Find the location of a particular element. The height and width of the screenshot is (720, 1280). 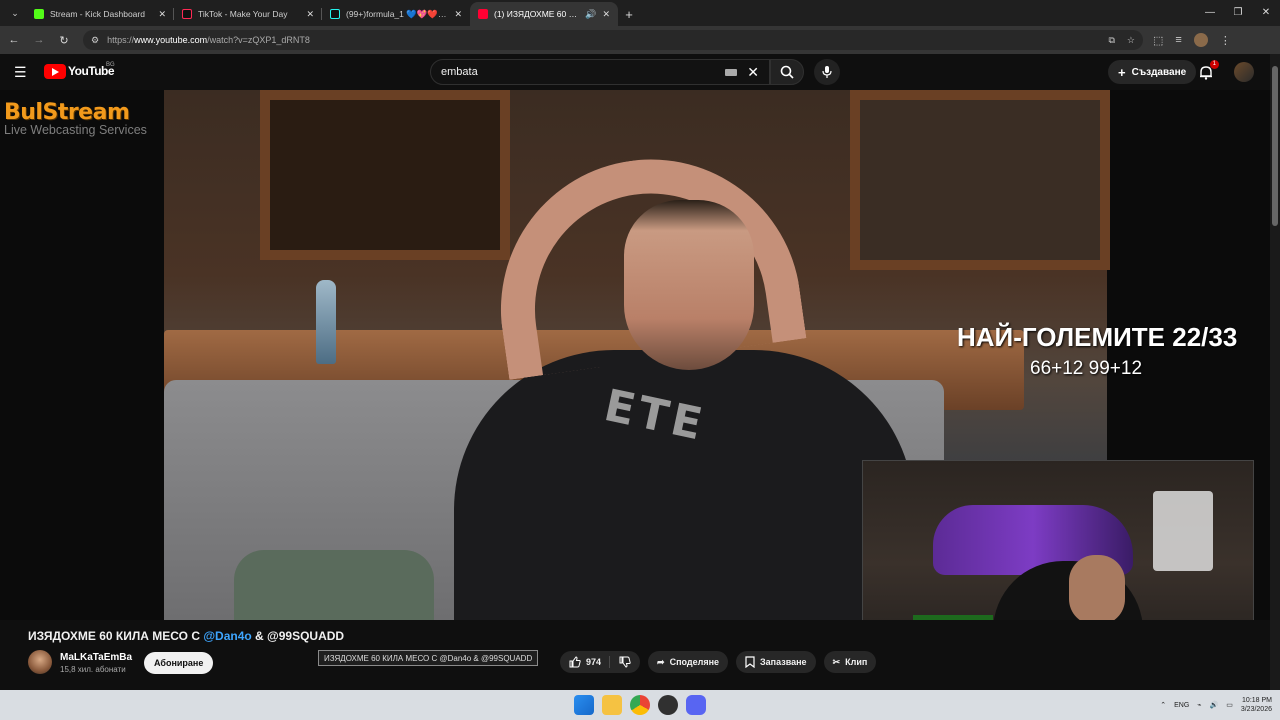

share-button: ➦ Споделяне is located at coordinates (688, 662).